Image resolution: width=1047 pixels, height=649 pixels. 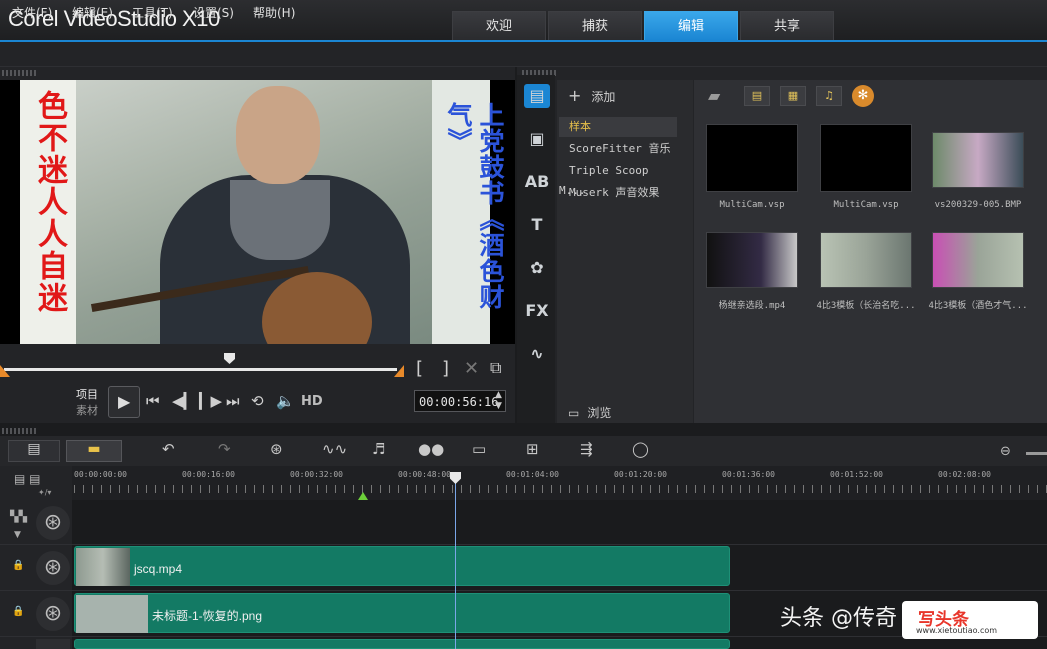 I want to click on scrubber-track, so click(x=200, y=369).